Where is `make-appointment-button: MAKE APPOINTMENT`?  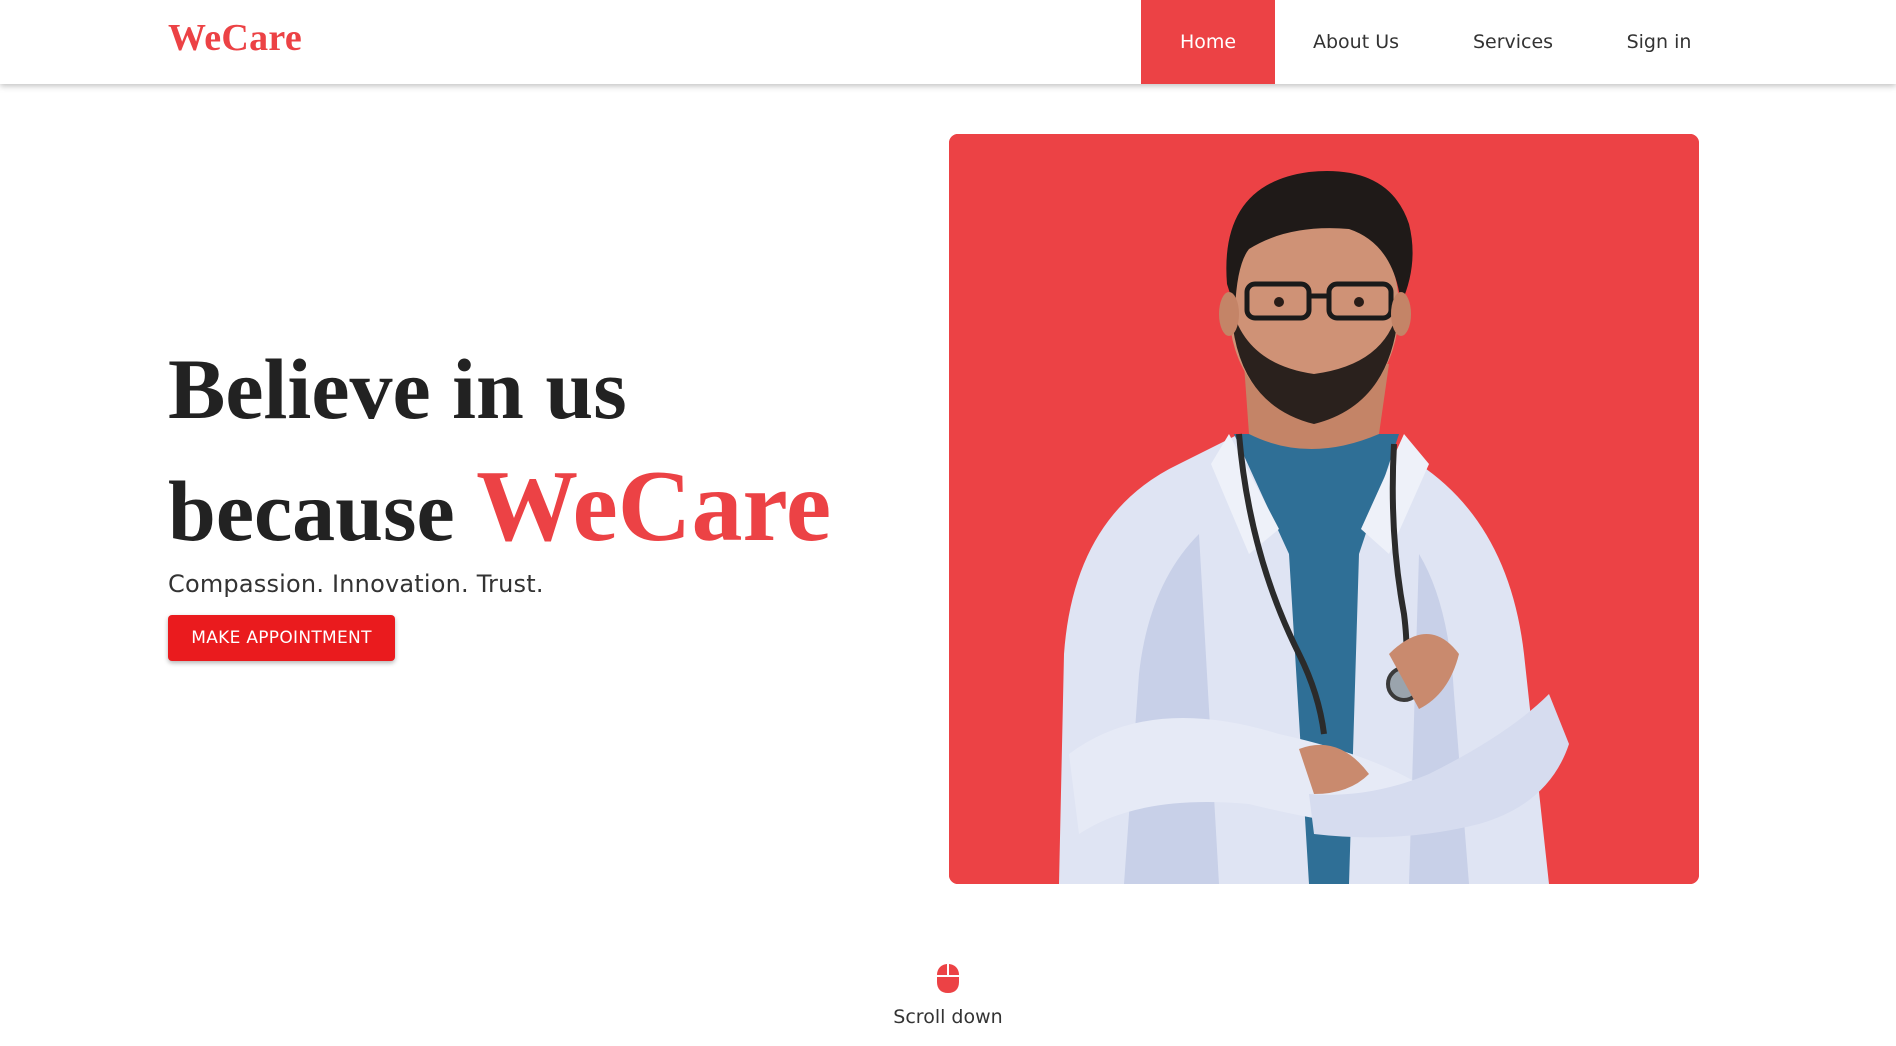
make-appointment-button: MAKE APPOINTMENT is located at coordinates (281, 638).